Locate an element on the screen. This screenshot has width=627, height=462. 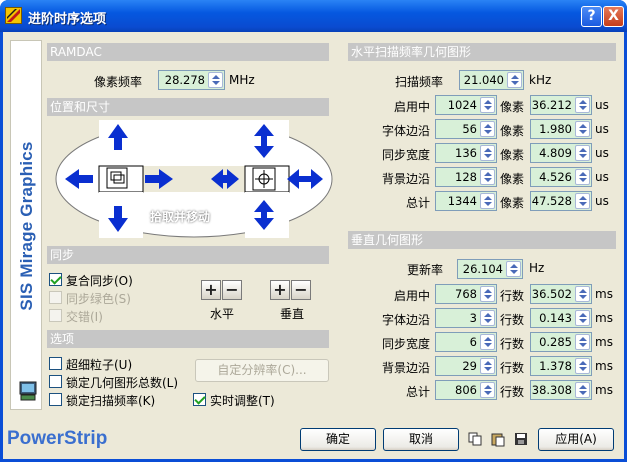
vertical-ln-field: 3 is located at coordinates (466, 318).